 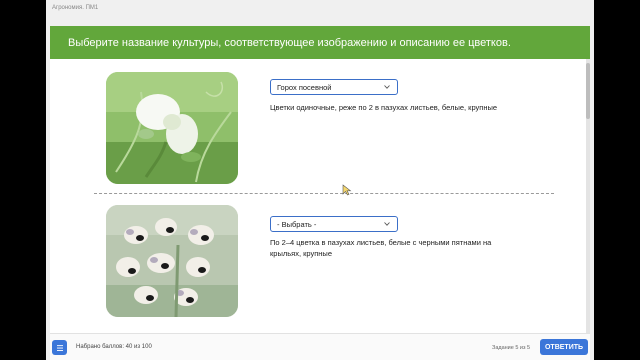 I want to click on crop-select-2: - Выбрать -, so click(x=334, y=224).